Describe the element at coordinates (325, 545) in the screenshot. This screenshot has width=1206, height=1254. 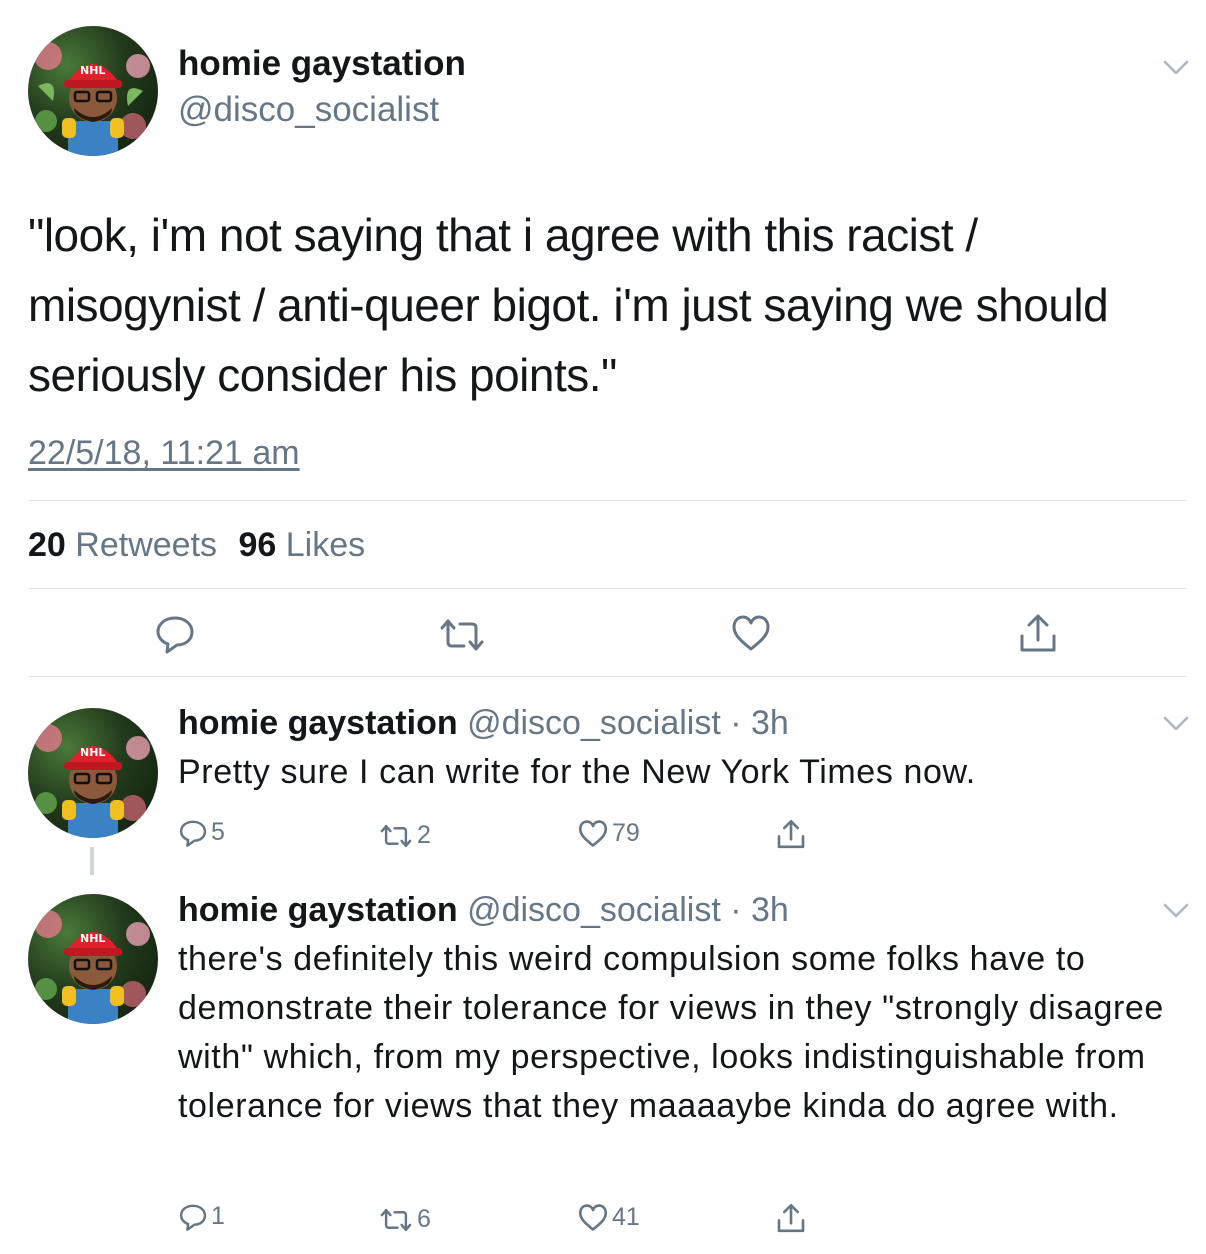
I see `like-label: Likes` at that location.